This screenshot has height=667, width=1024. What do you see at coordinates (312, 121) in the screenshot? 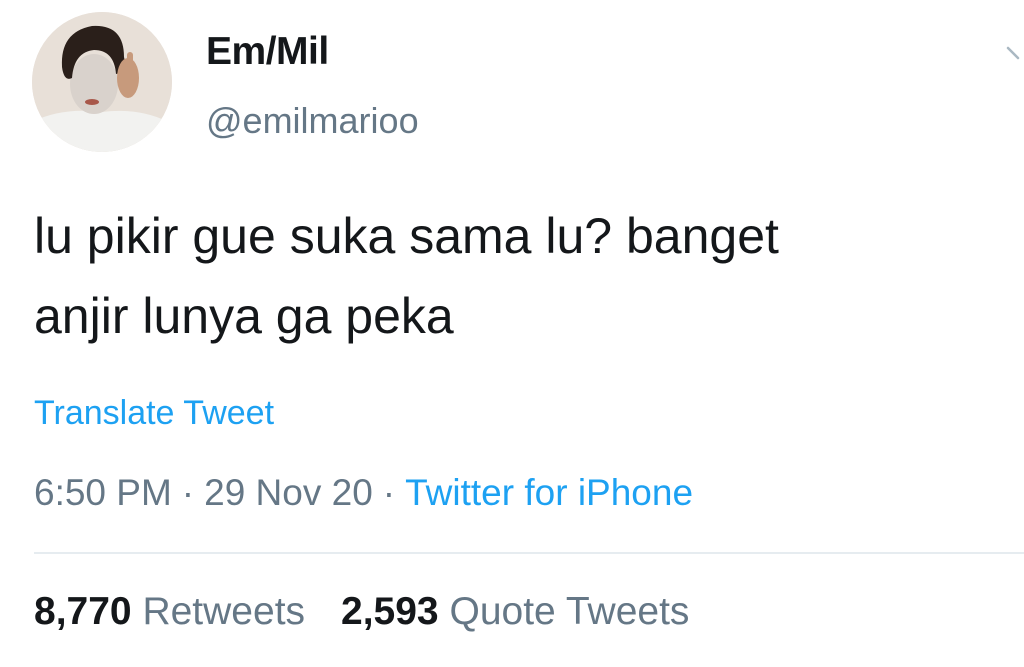
I see `user-handle: @emilmarioo` at bounding box center [312, 121].